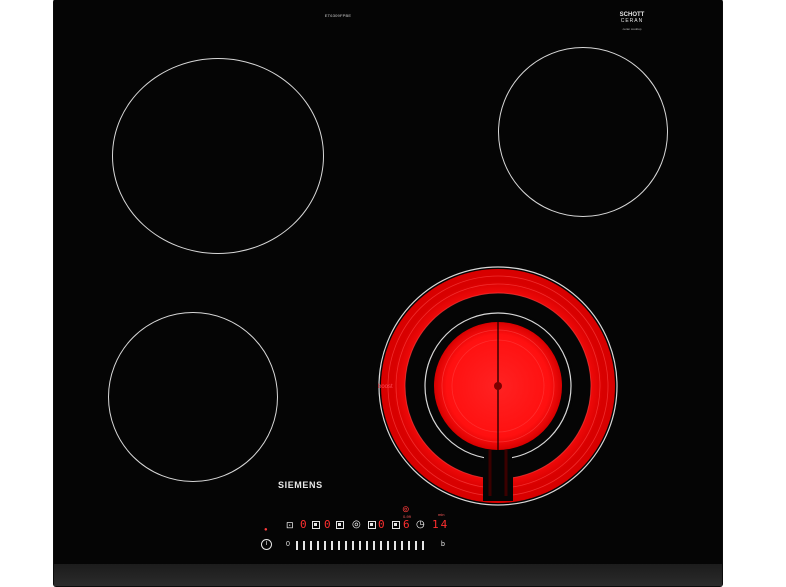 Image resolution: width=786 pixels, height=587 pixels. I want to click on brand-logo: SIEMENS, so click(300, 485).